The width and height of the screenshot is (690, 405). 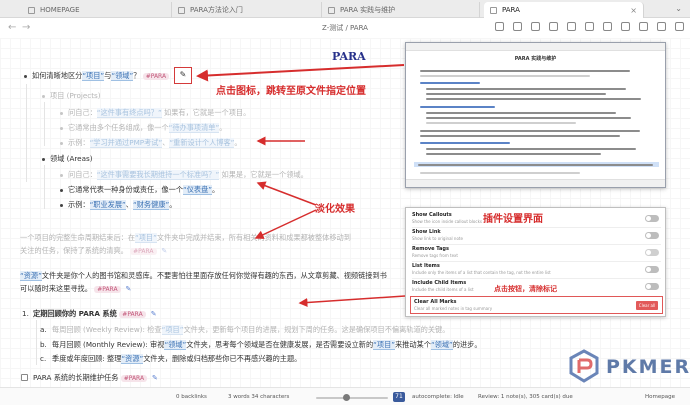 I want to click on include-child-items-toggle, so click(x=652, y=286).